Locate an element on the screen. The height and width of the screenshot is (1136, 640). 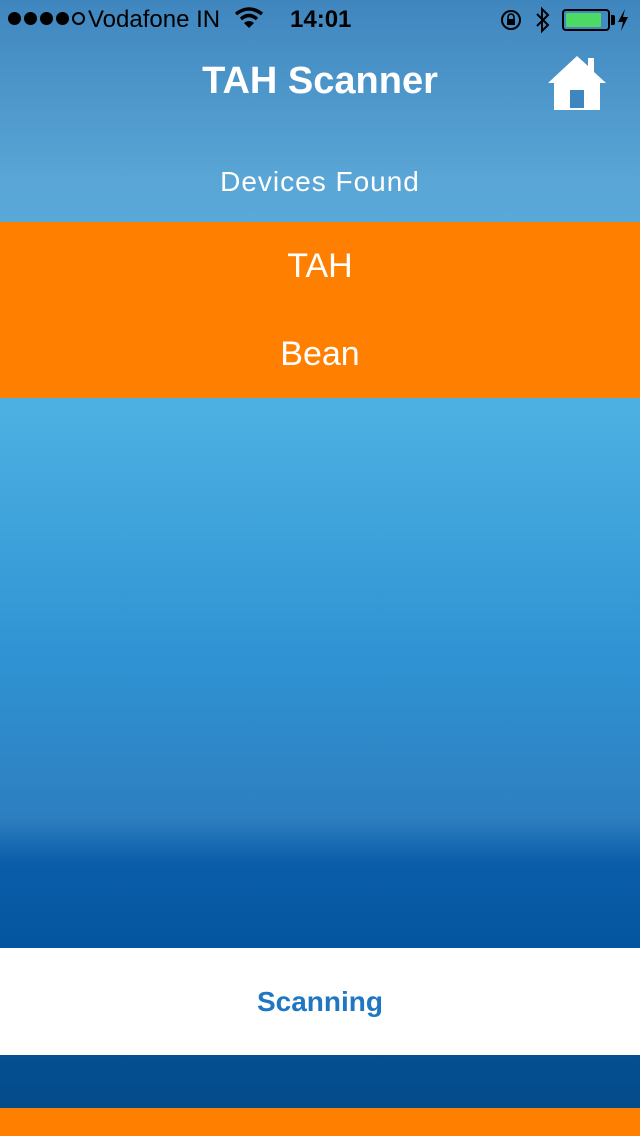
scanning-button: Scanning is located at coordinates (320, 1001).